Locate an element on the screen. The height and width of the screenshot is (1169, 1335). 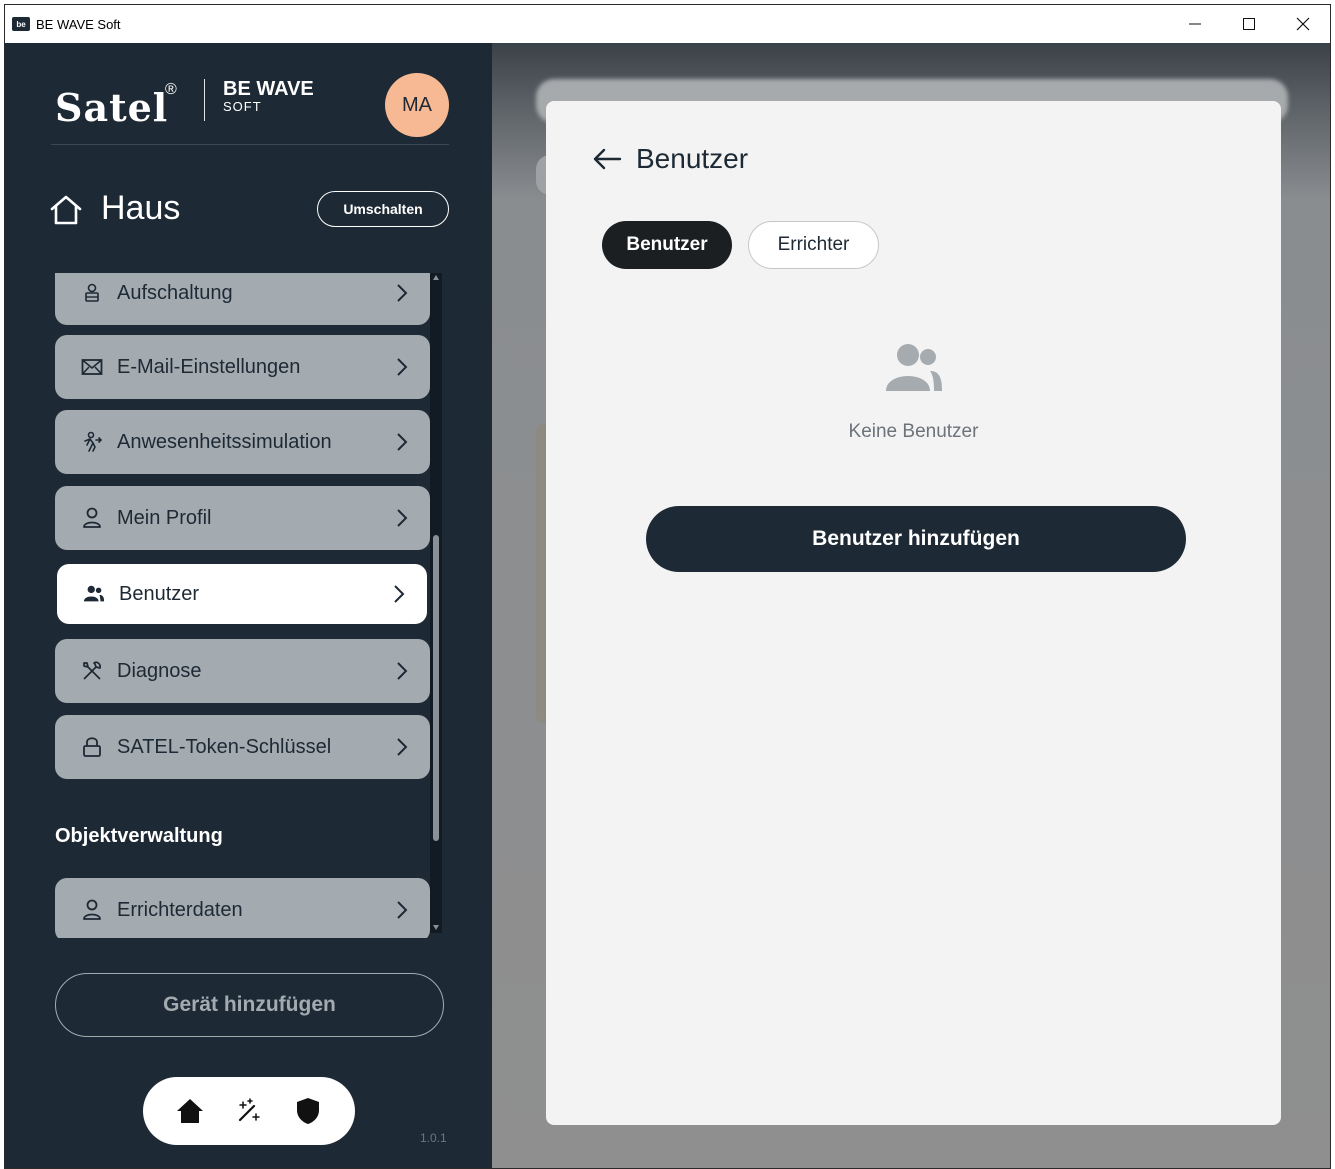
panel-header: Benutzer is located at coordinates (669, 159).